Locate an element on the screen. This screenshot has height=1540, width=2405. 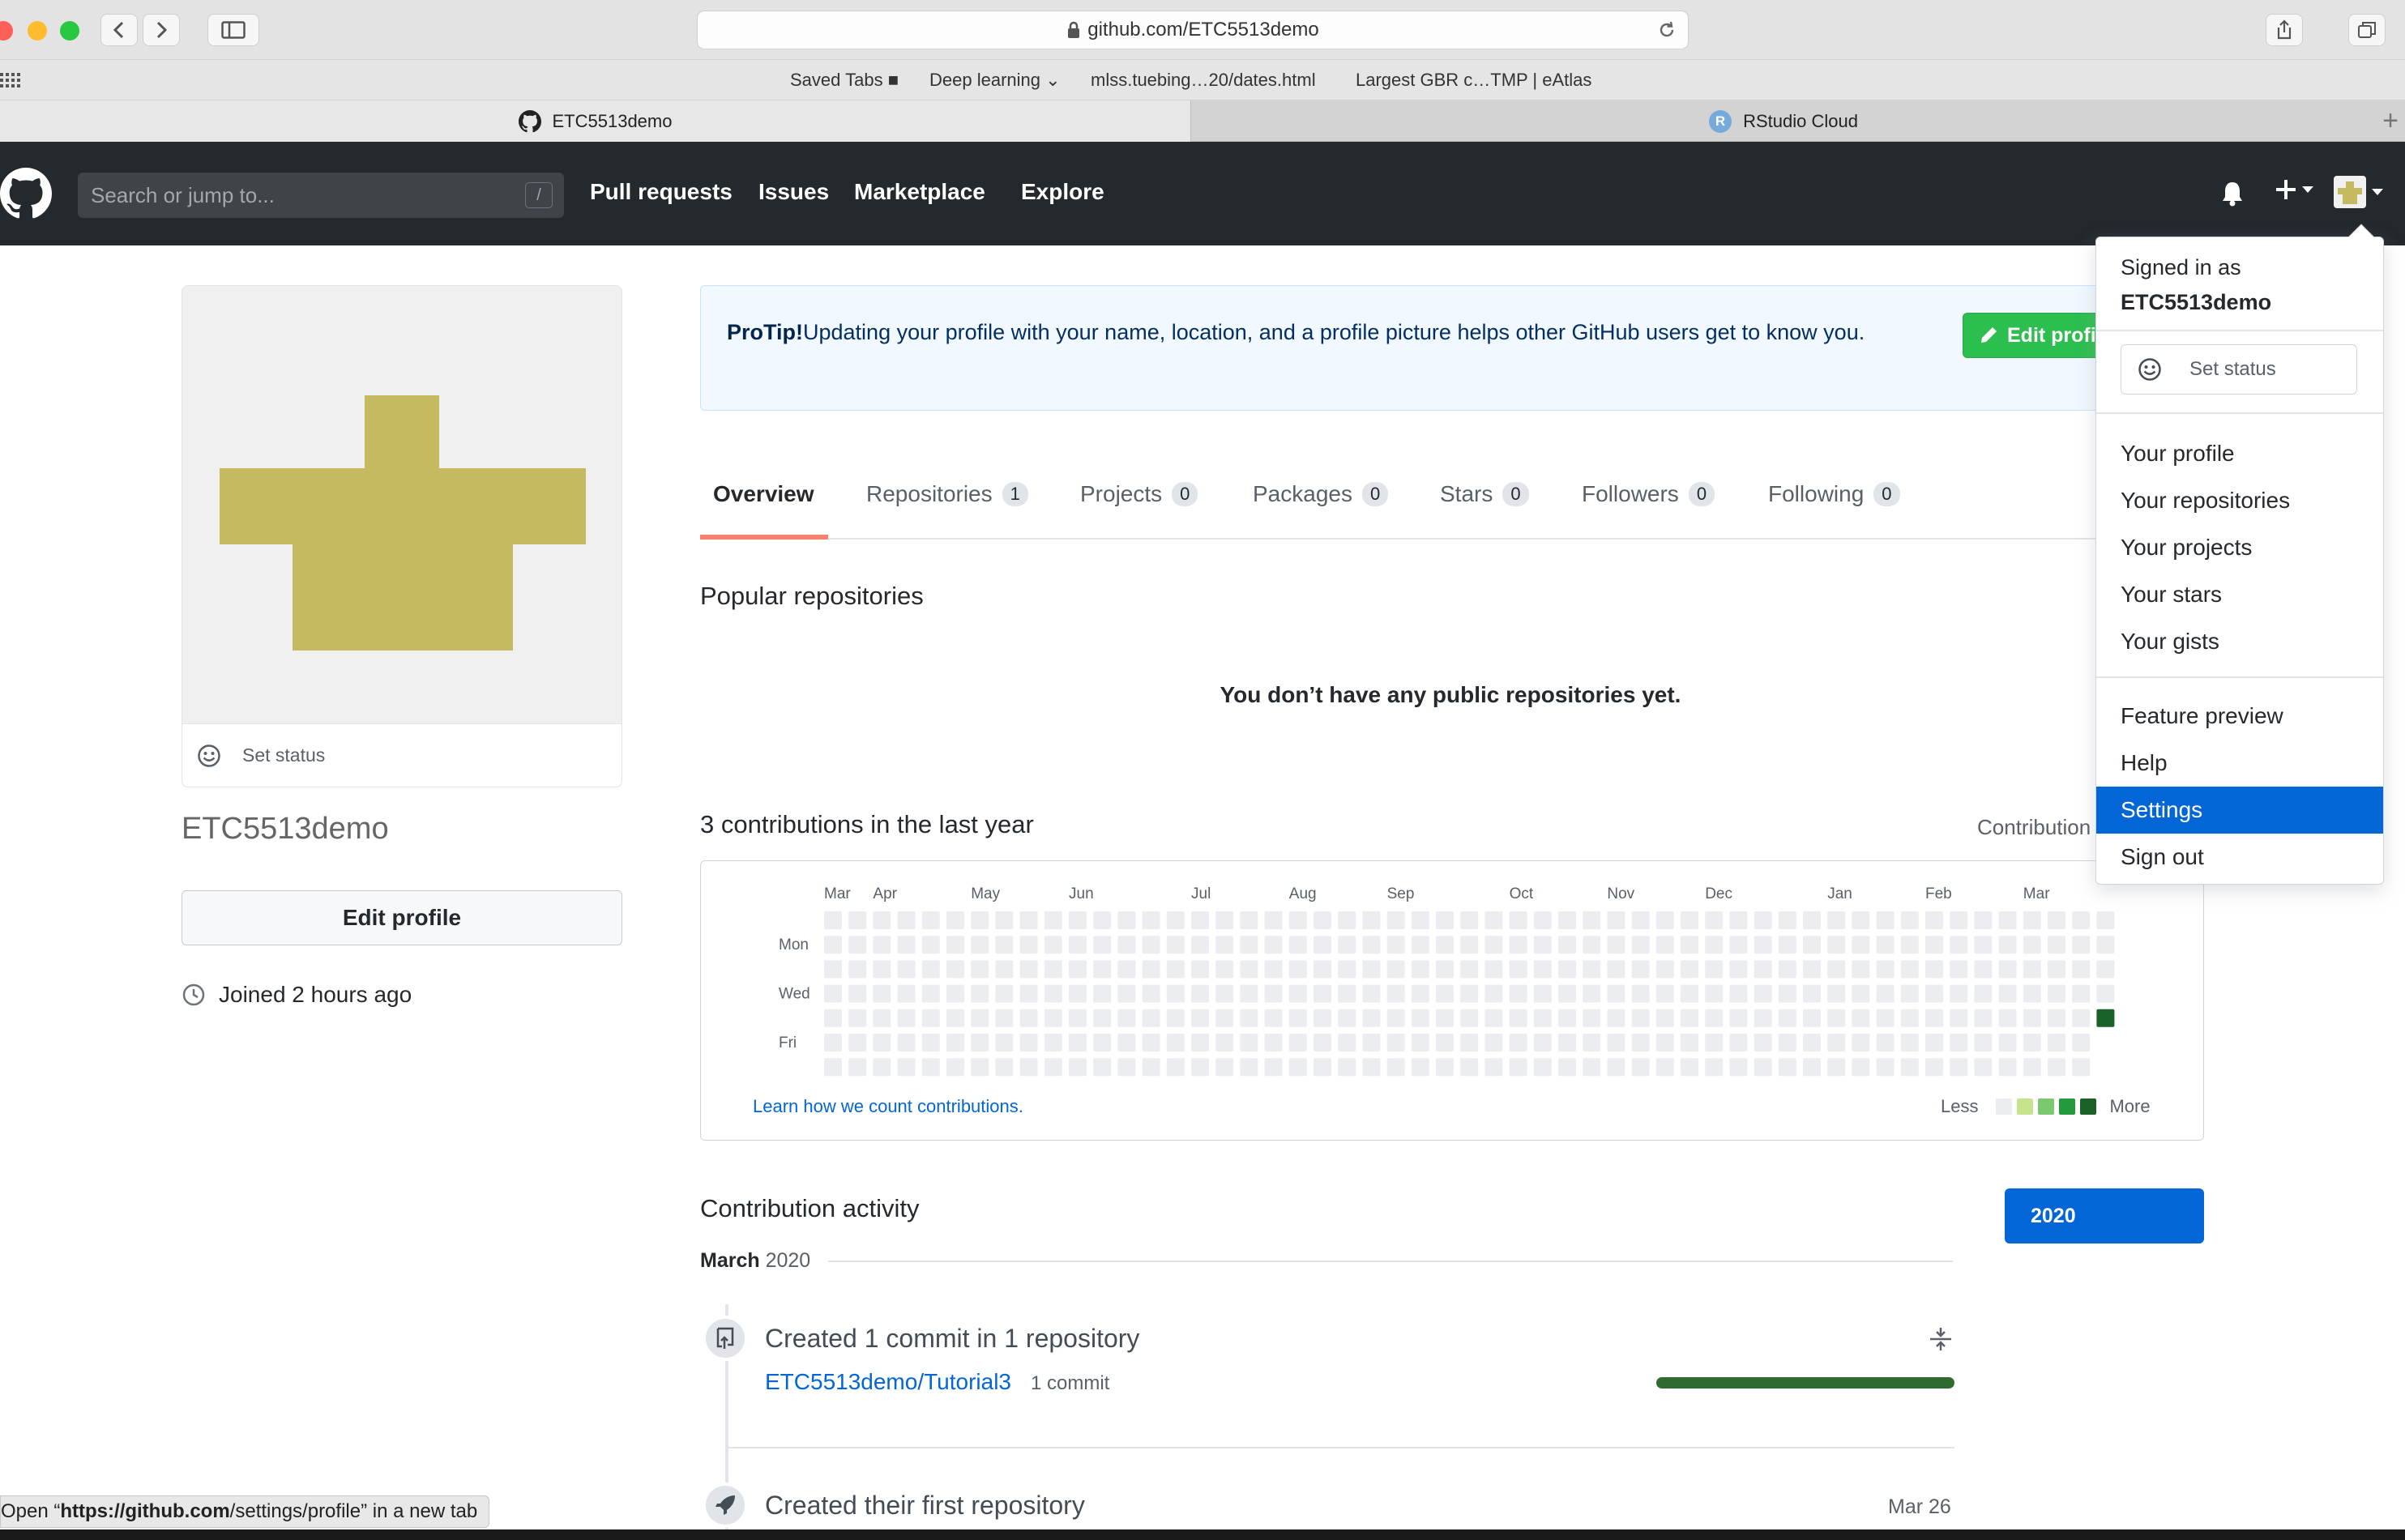
bookmark-gbr: Largest GBR c…TMP | eAtlas is located at coordinates (1474, 81).